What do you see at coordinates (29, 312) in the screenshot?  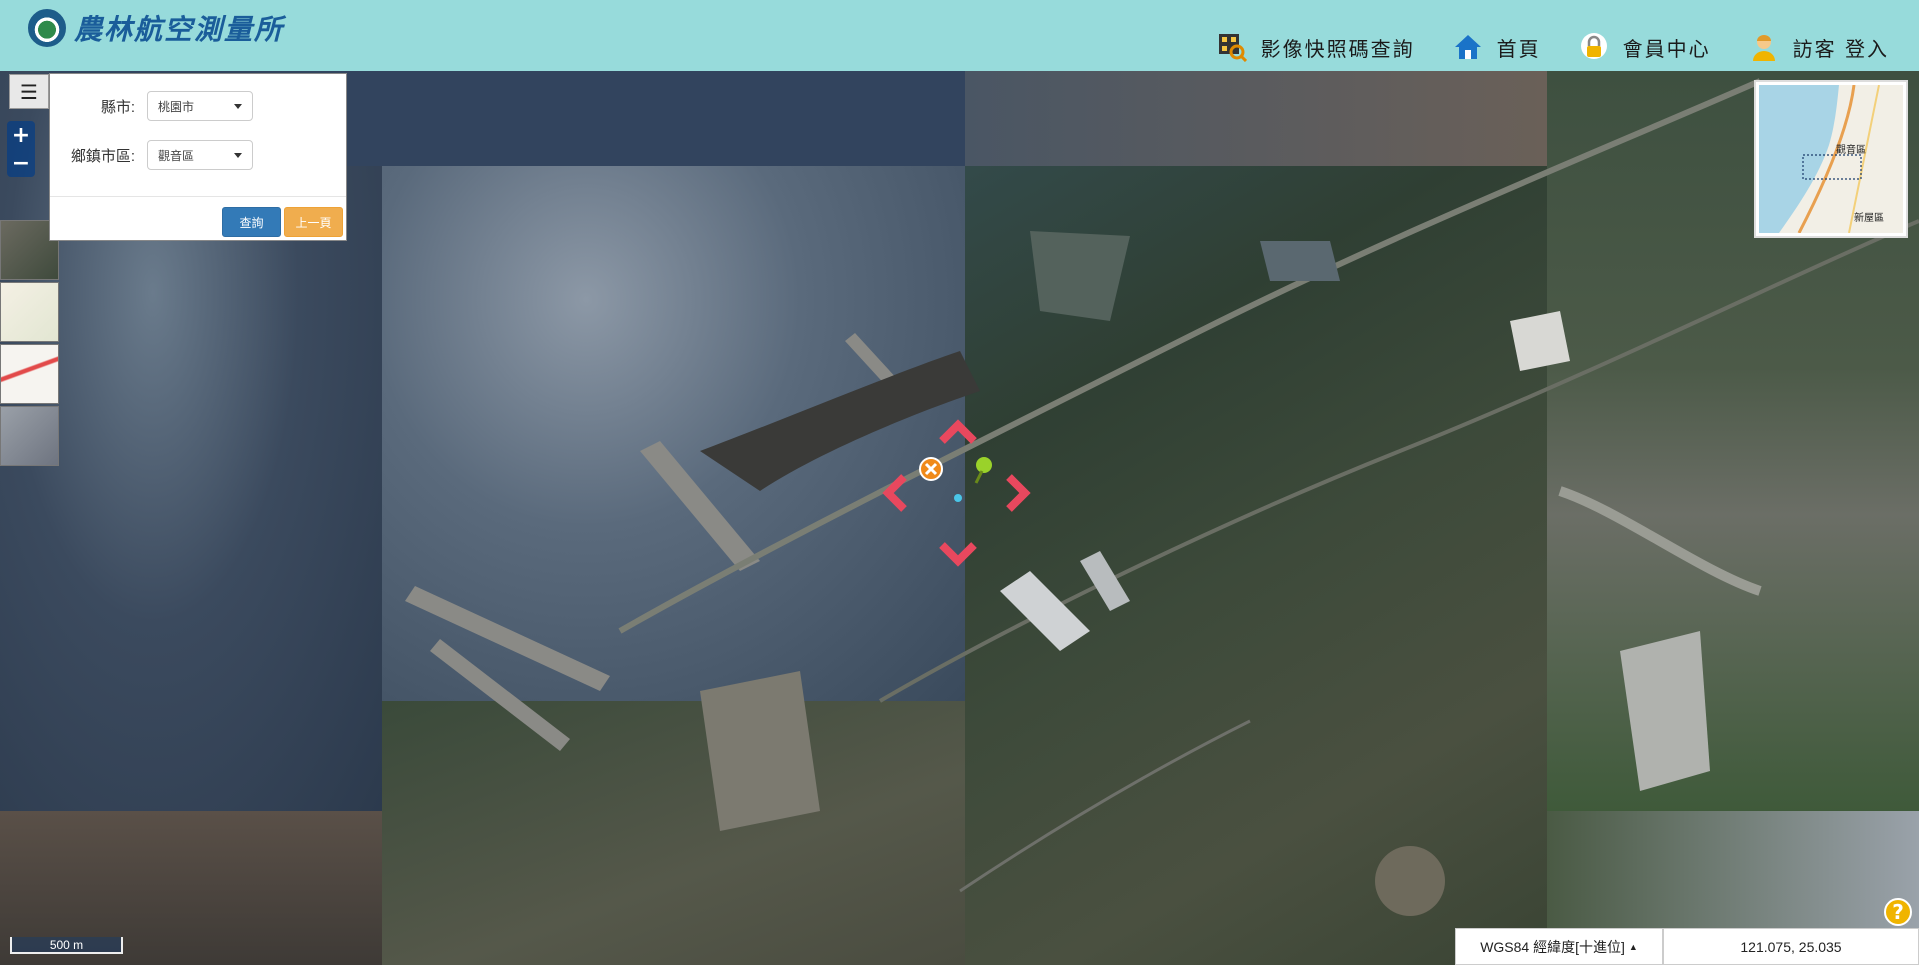 I see `basemap-thumb-street` at bounding box center [29, 312].